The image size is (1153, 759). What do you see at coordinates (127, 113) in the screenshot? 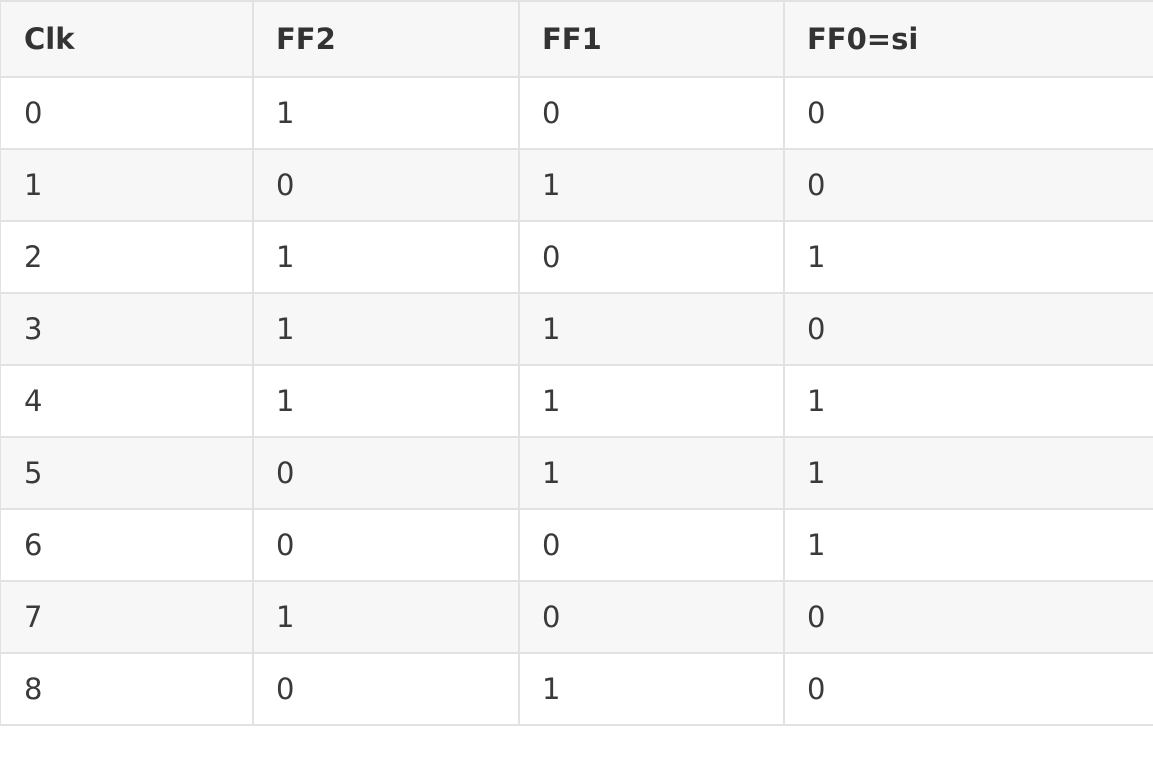
I see `cell-clk: 0` at bounding box center [127, 113].